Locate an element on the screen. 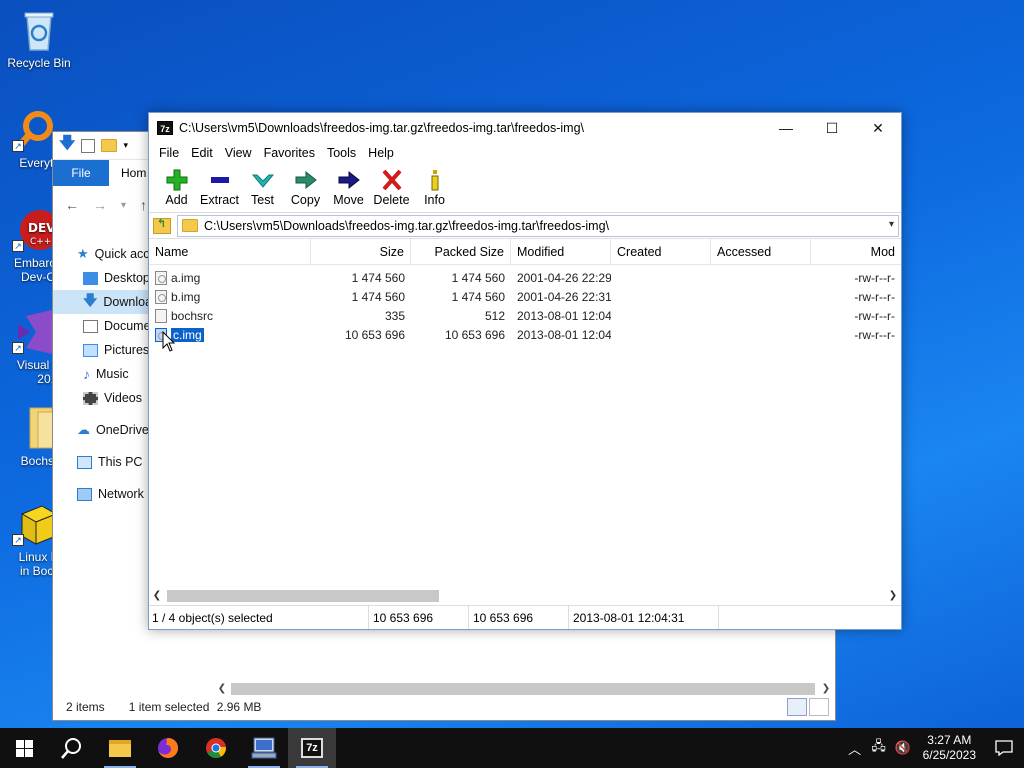  menu-help: Help is located at coordinates (381, 153).